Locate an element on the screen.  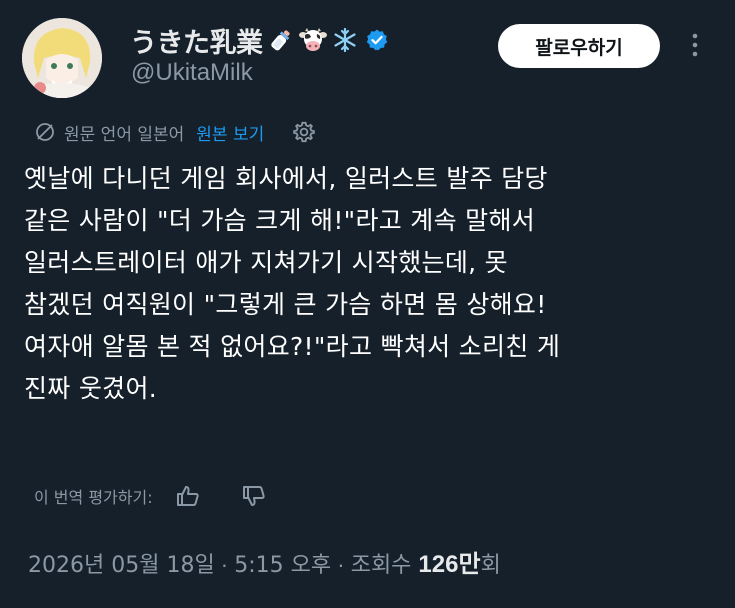
author-name-row: うきた乳業 is located at coordinates (260, 40).